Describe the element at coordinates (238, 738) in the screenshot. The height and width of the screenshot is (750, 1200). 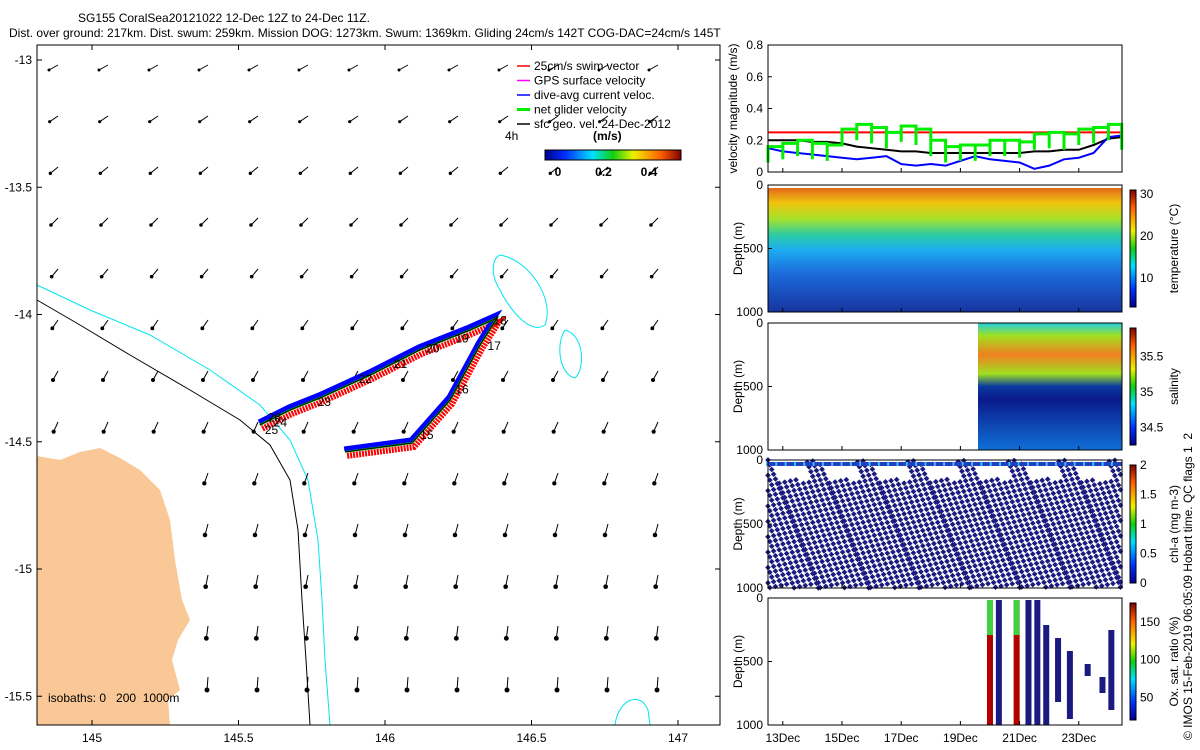
I see `x-tick-label: 145.5` at that location.